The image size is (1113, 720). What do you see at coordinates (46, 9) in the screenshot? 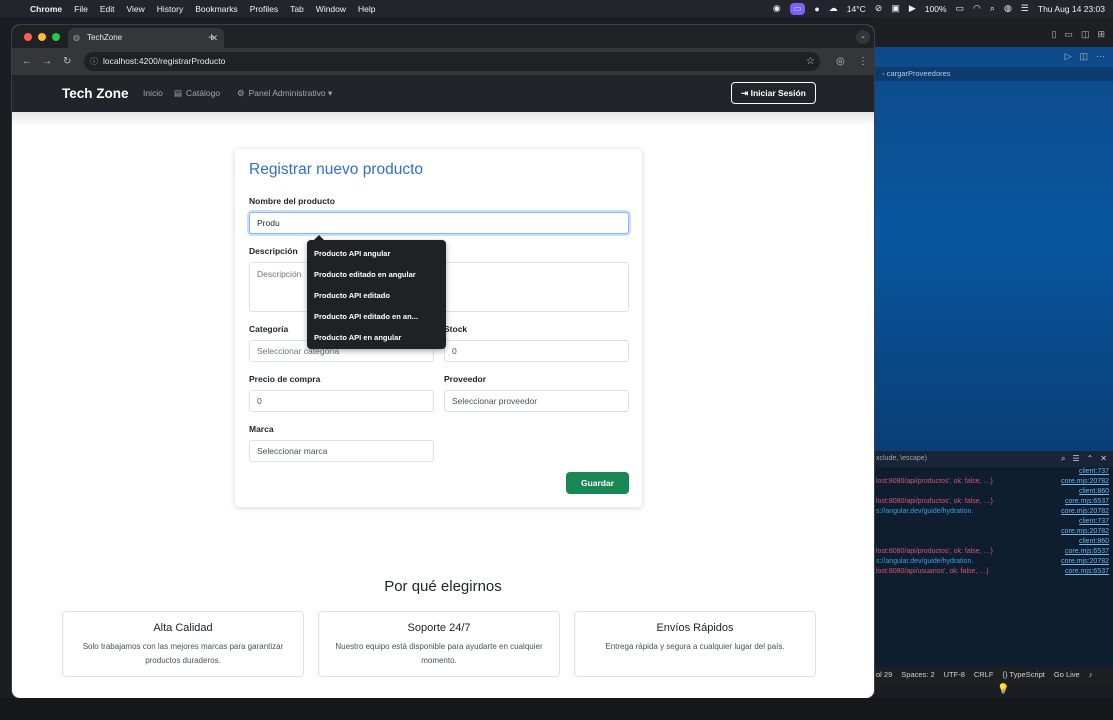
I see `menu-app-chrome: Chrome` at bounding box center [46, 9].